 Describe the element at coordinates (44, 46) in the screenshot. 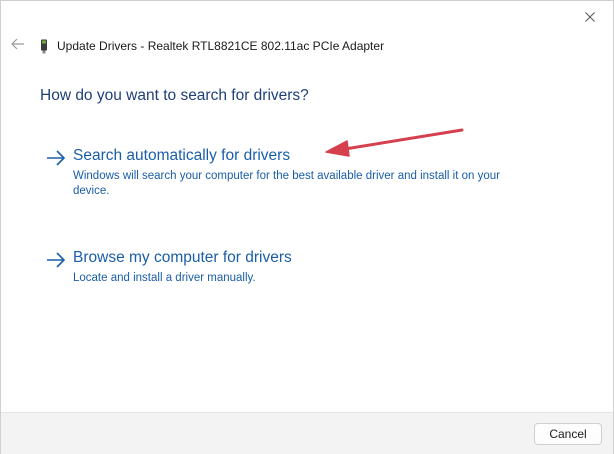

I see `network-adapter-icon` at that location.